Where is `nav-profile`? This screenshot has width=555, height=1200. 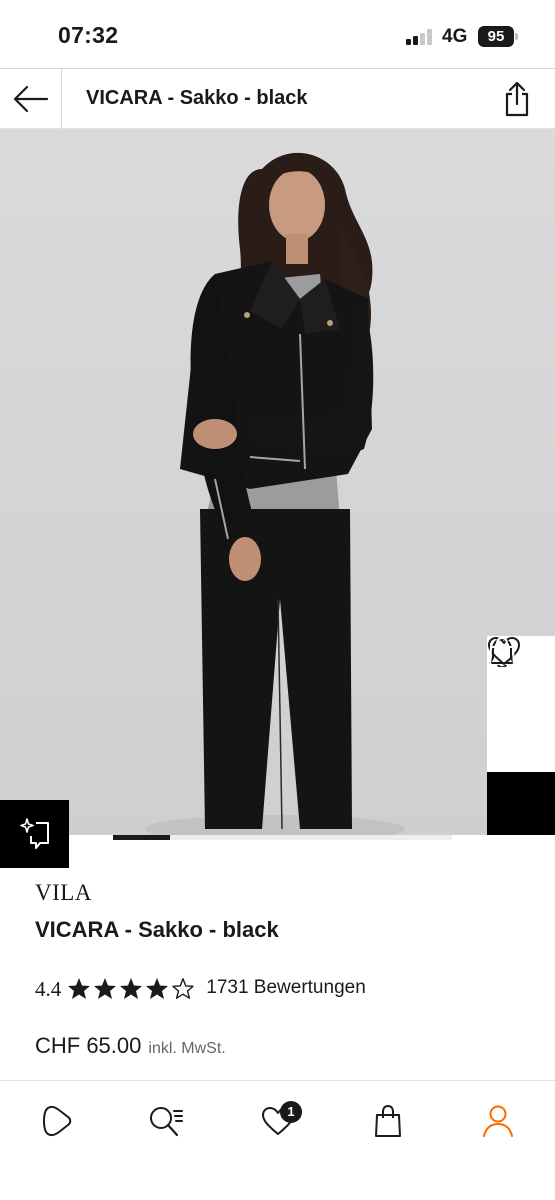 nav-profile is located at coordinates (498, 1121).